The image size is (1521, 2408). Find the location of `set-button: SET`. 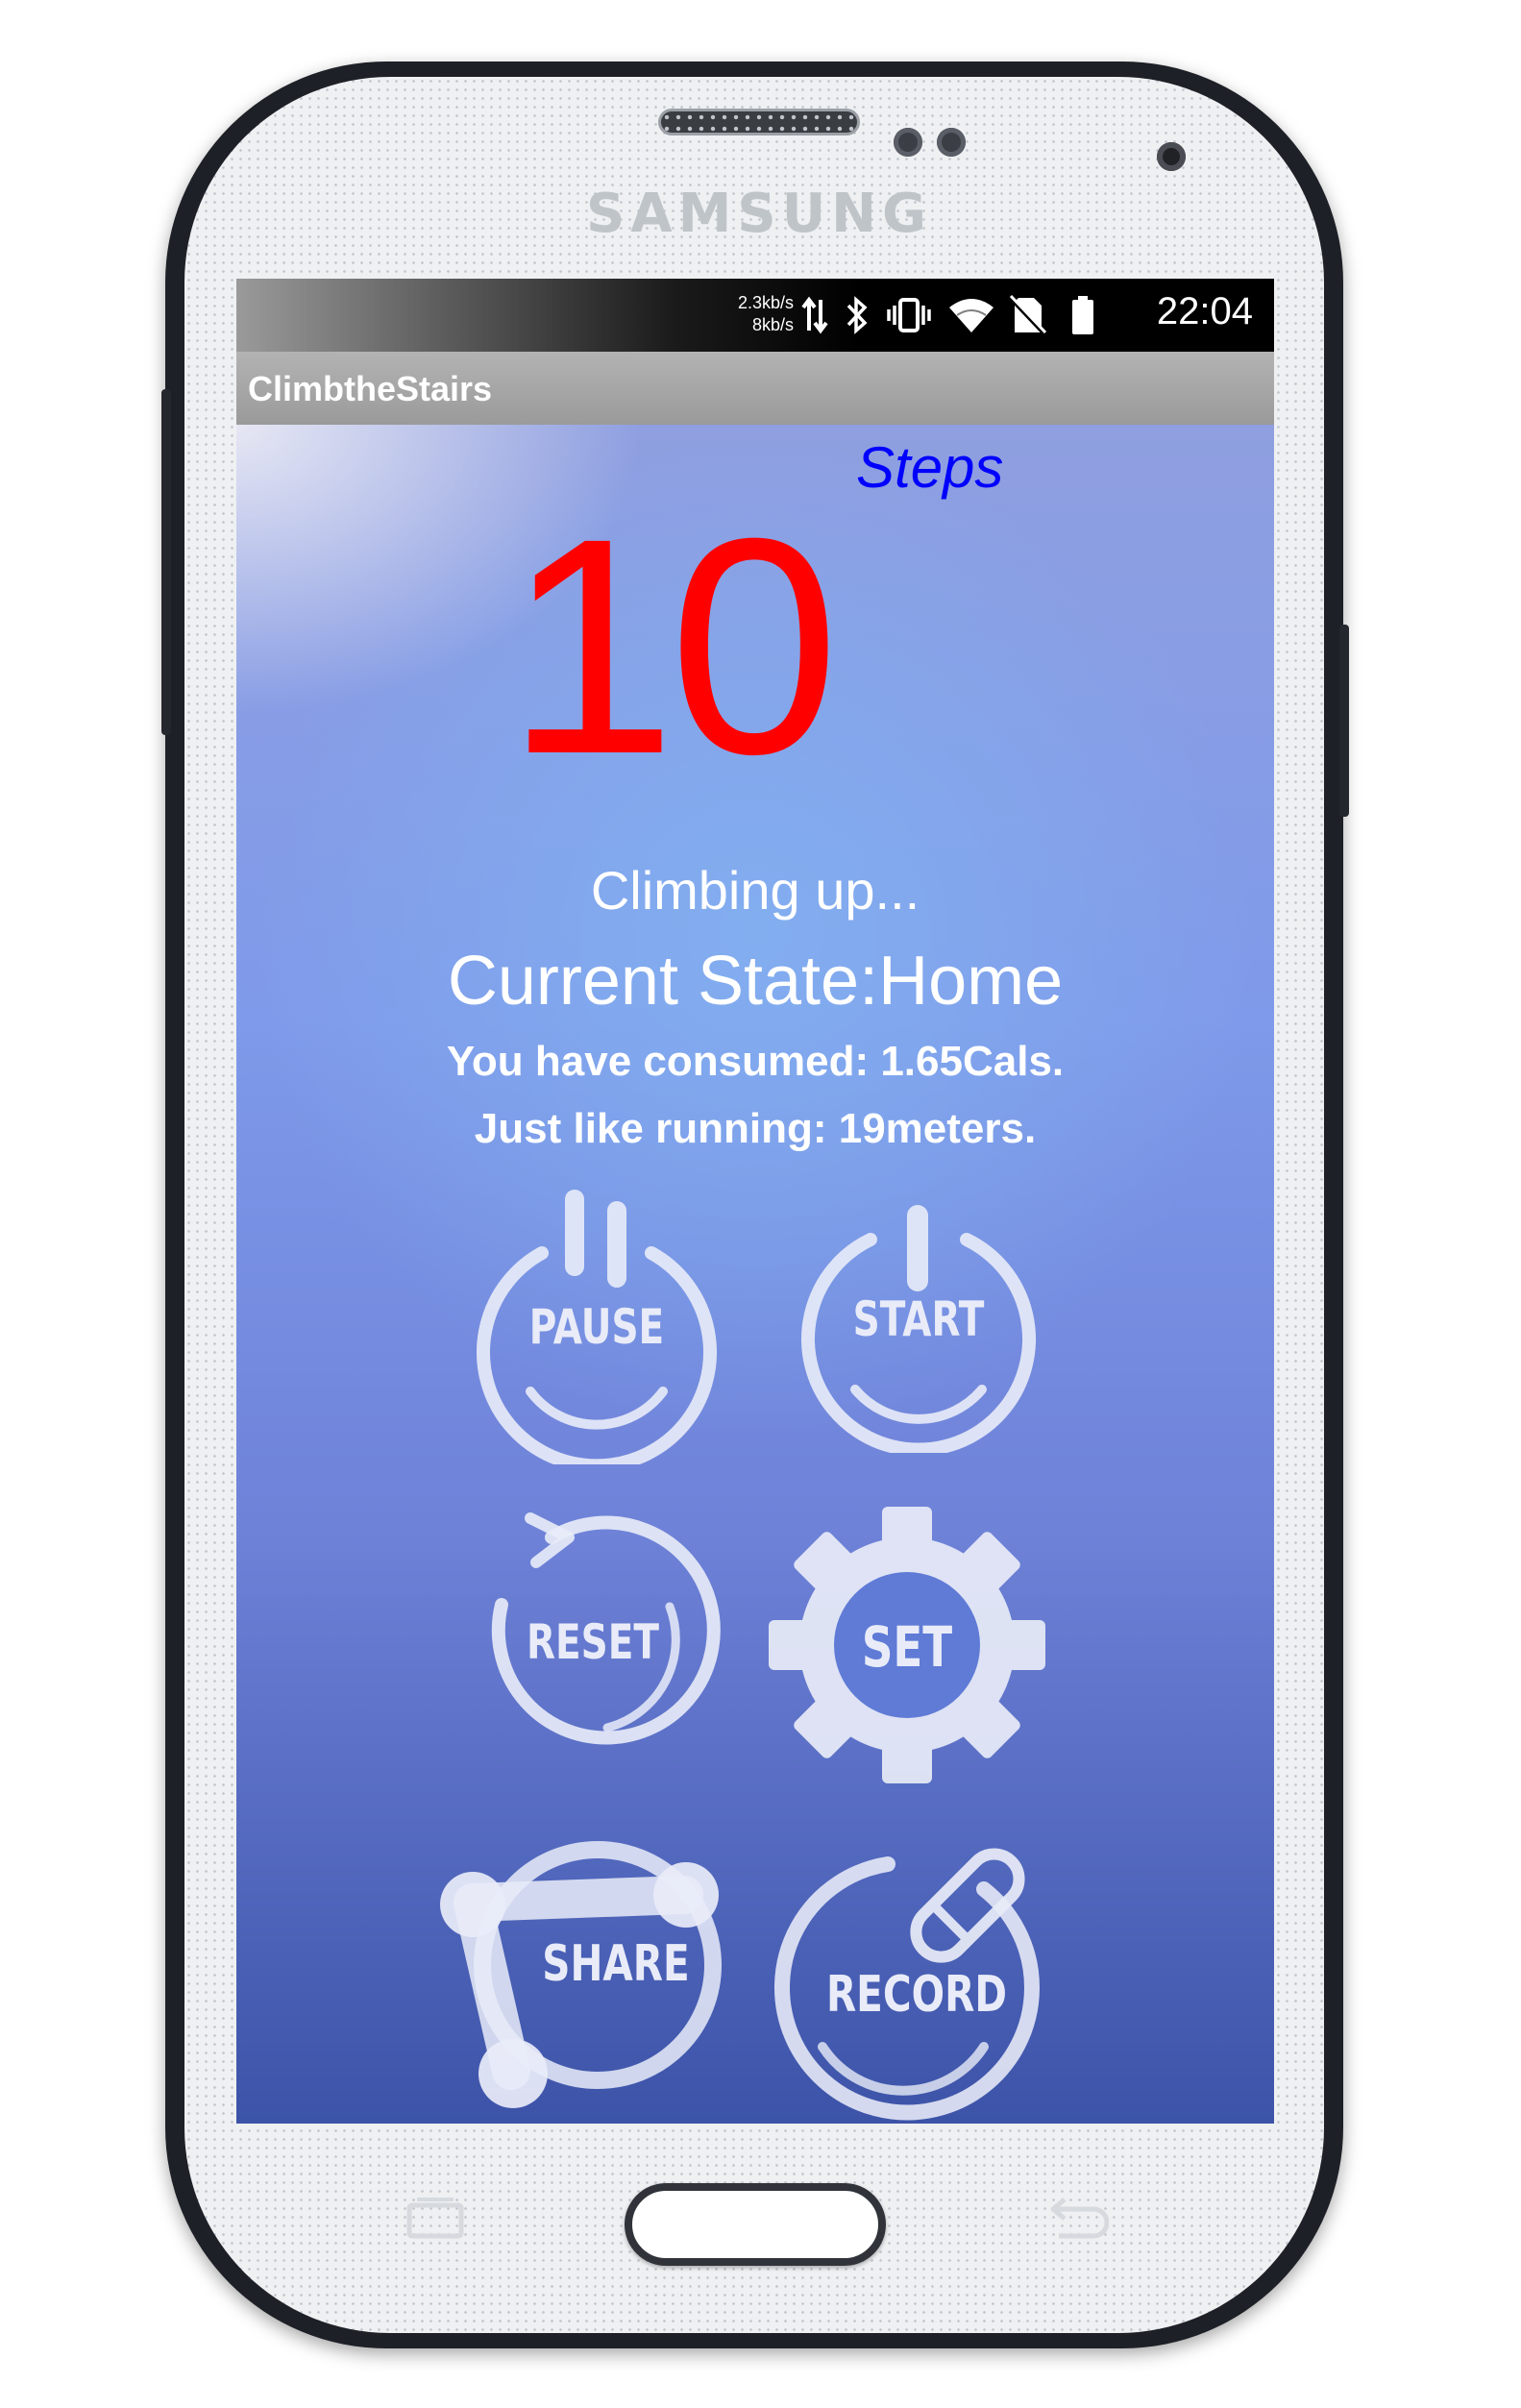

set-button: SET is located at coordinates (907, 1645).